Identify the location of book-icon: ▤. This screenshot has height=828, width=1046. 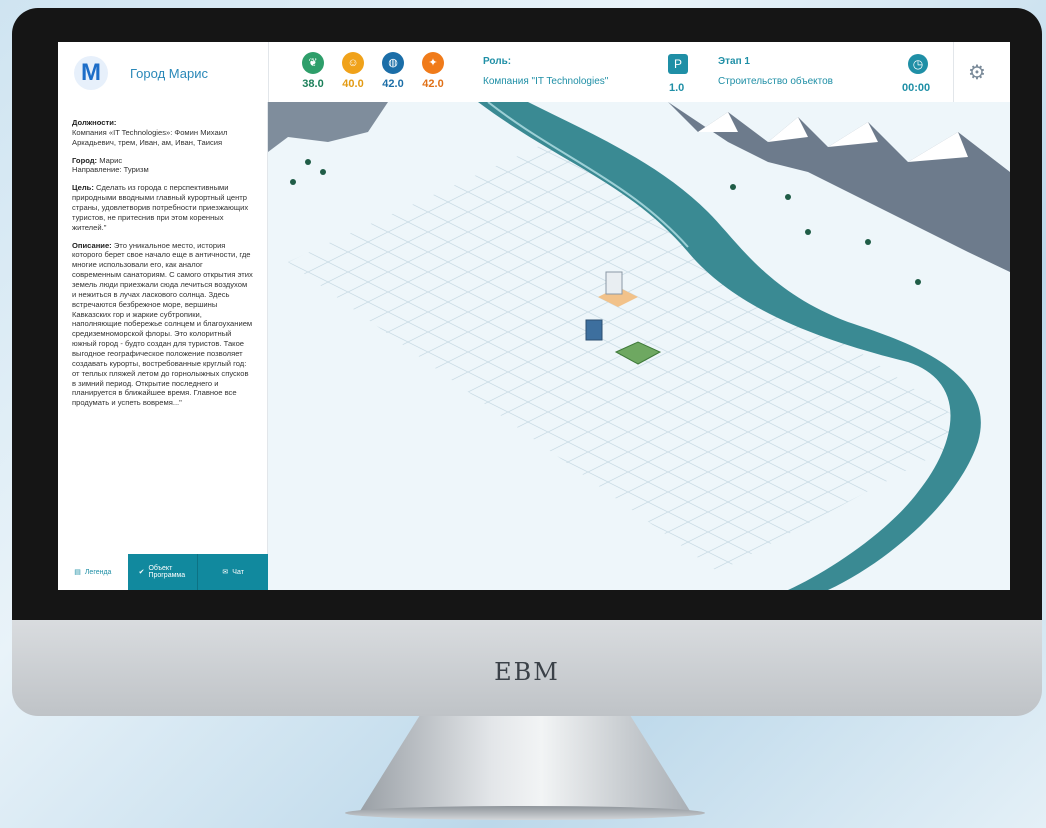
(77, 572).